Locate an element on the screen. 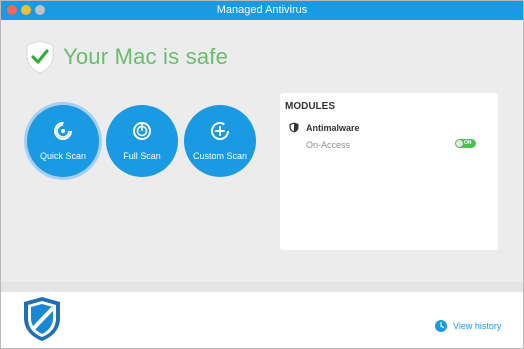  view-history-label: View history is located at coordinates (477, 326).